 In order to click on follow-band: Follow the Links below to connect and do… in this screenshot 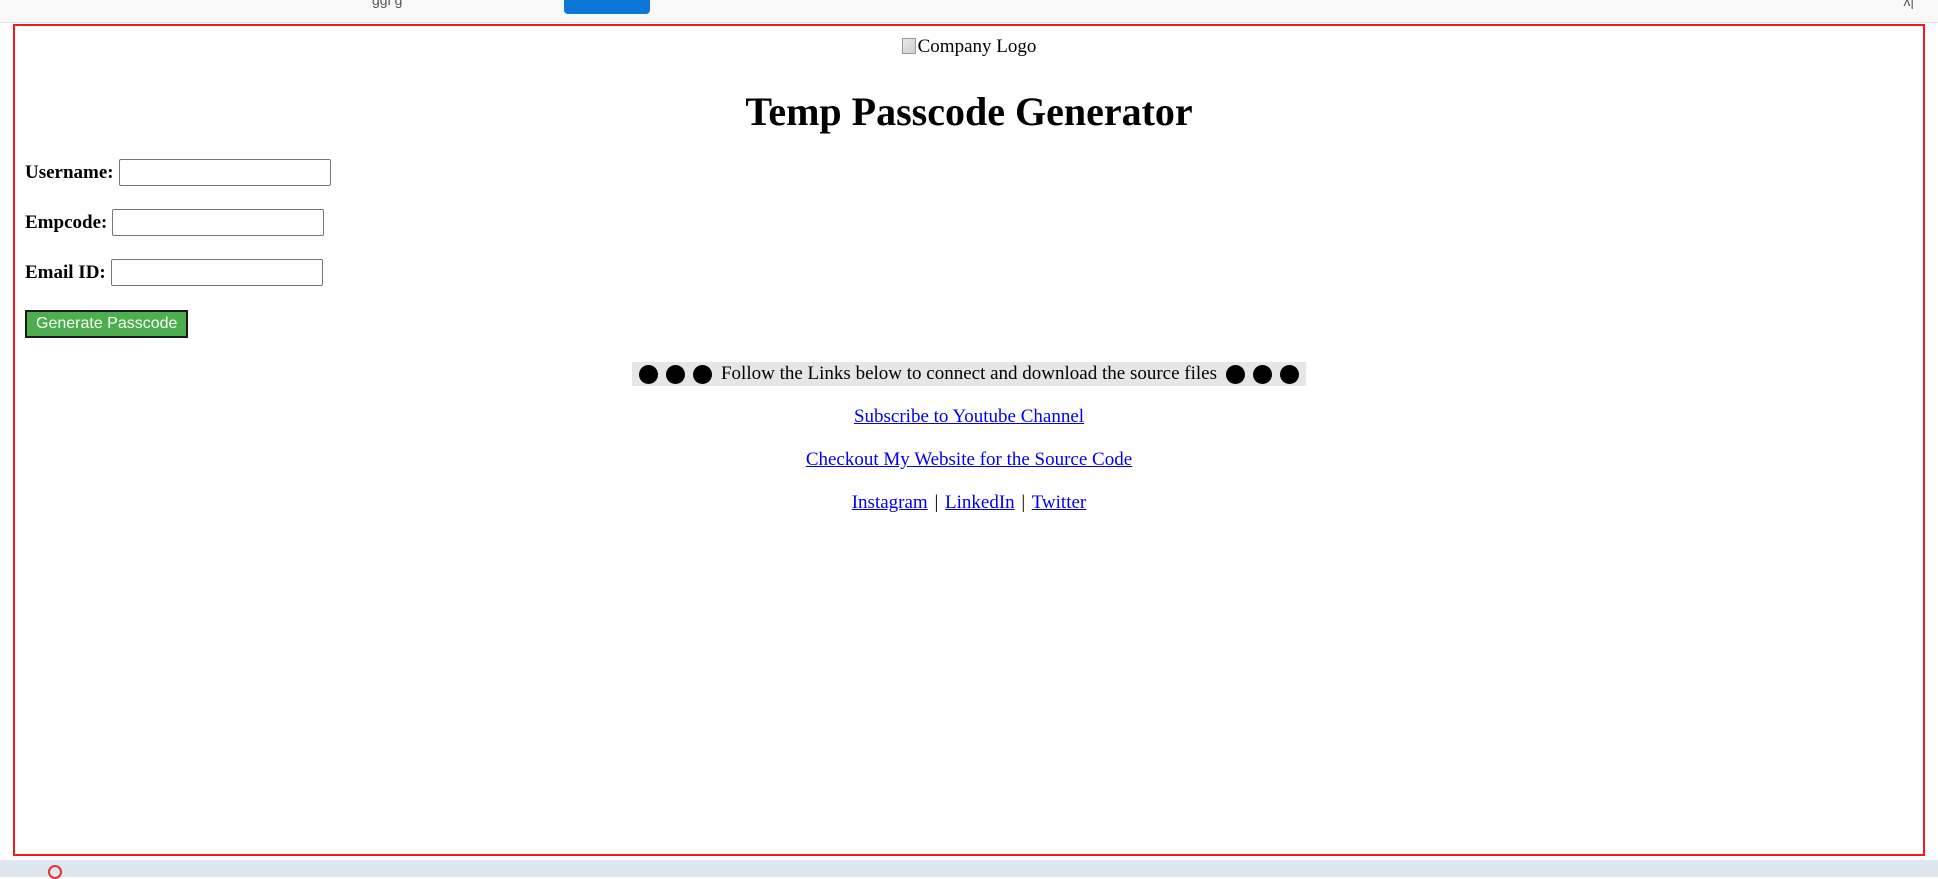, I will do `click(968, 374)`.